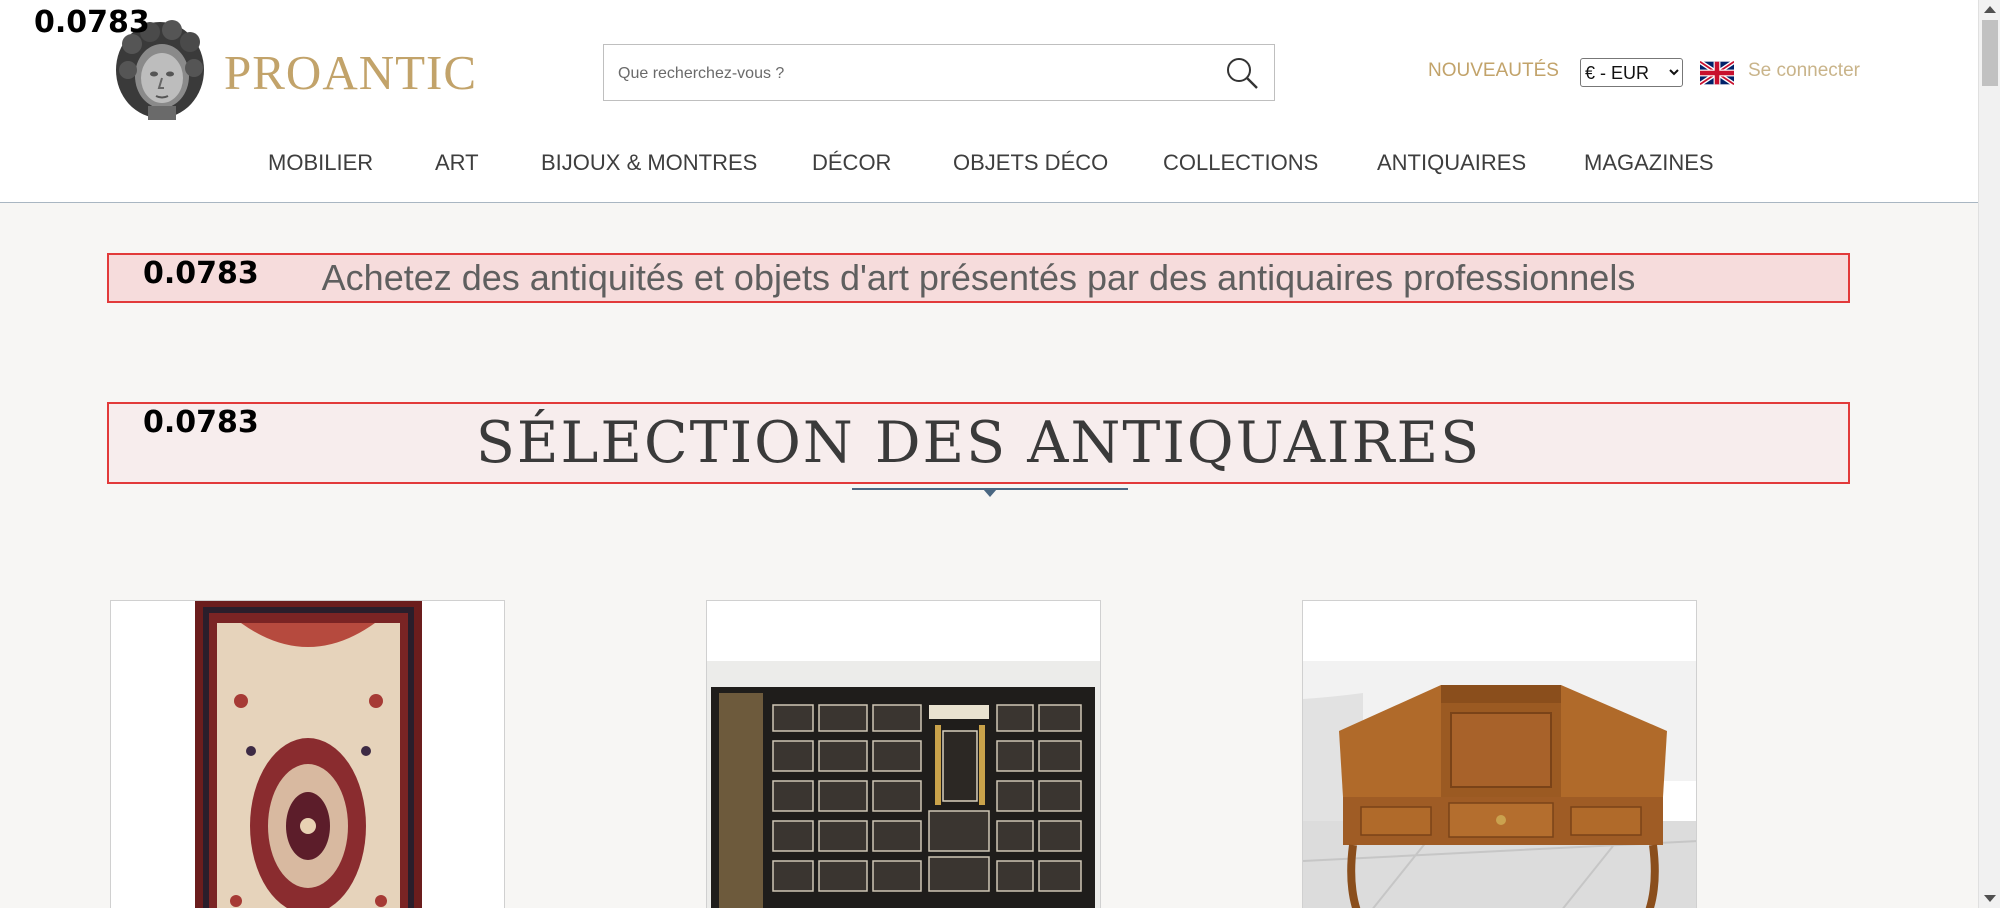  I want to click on section-title: SÉLECTION DES ANTIQUAIRES, so click(978, 443).